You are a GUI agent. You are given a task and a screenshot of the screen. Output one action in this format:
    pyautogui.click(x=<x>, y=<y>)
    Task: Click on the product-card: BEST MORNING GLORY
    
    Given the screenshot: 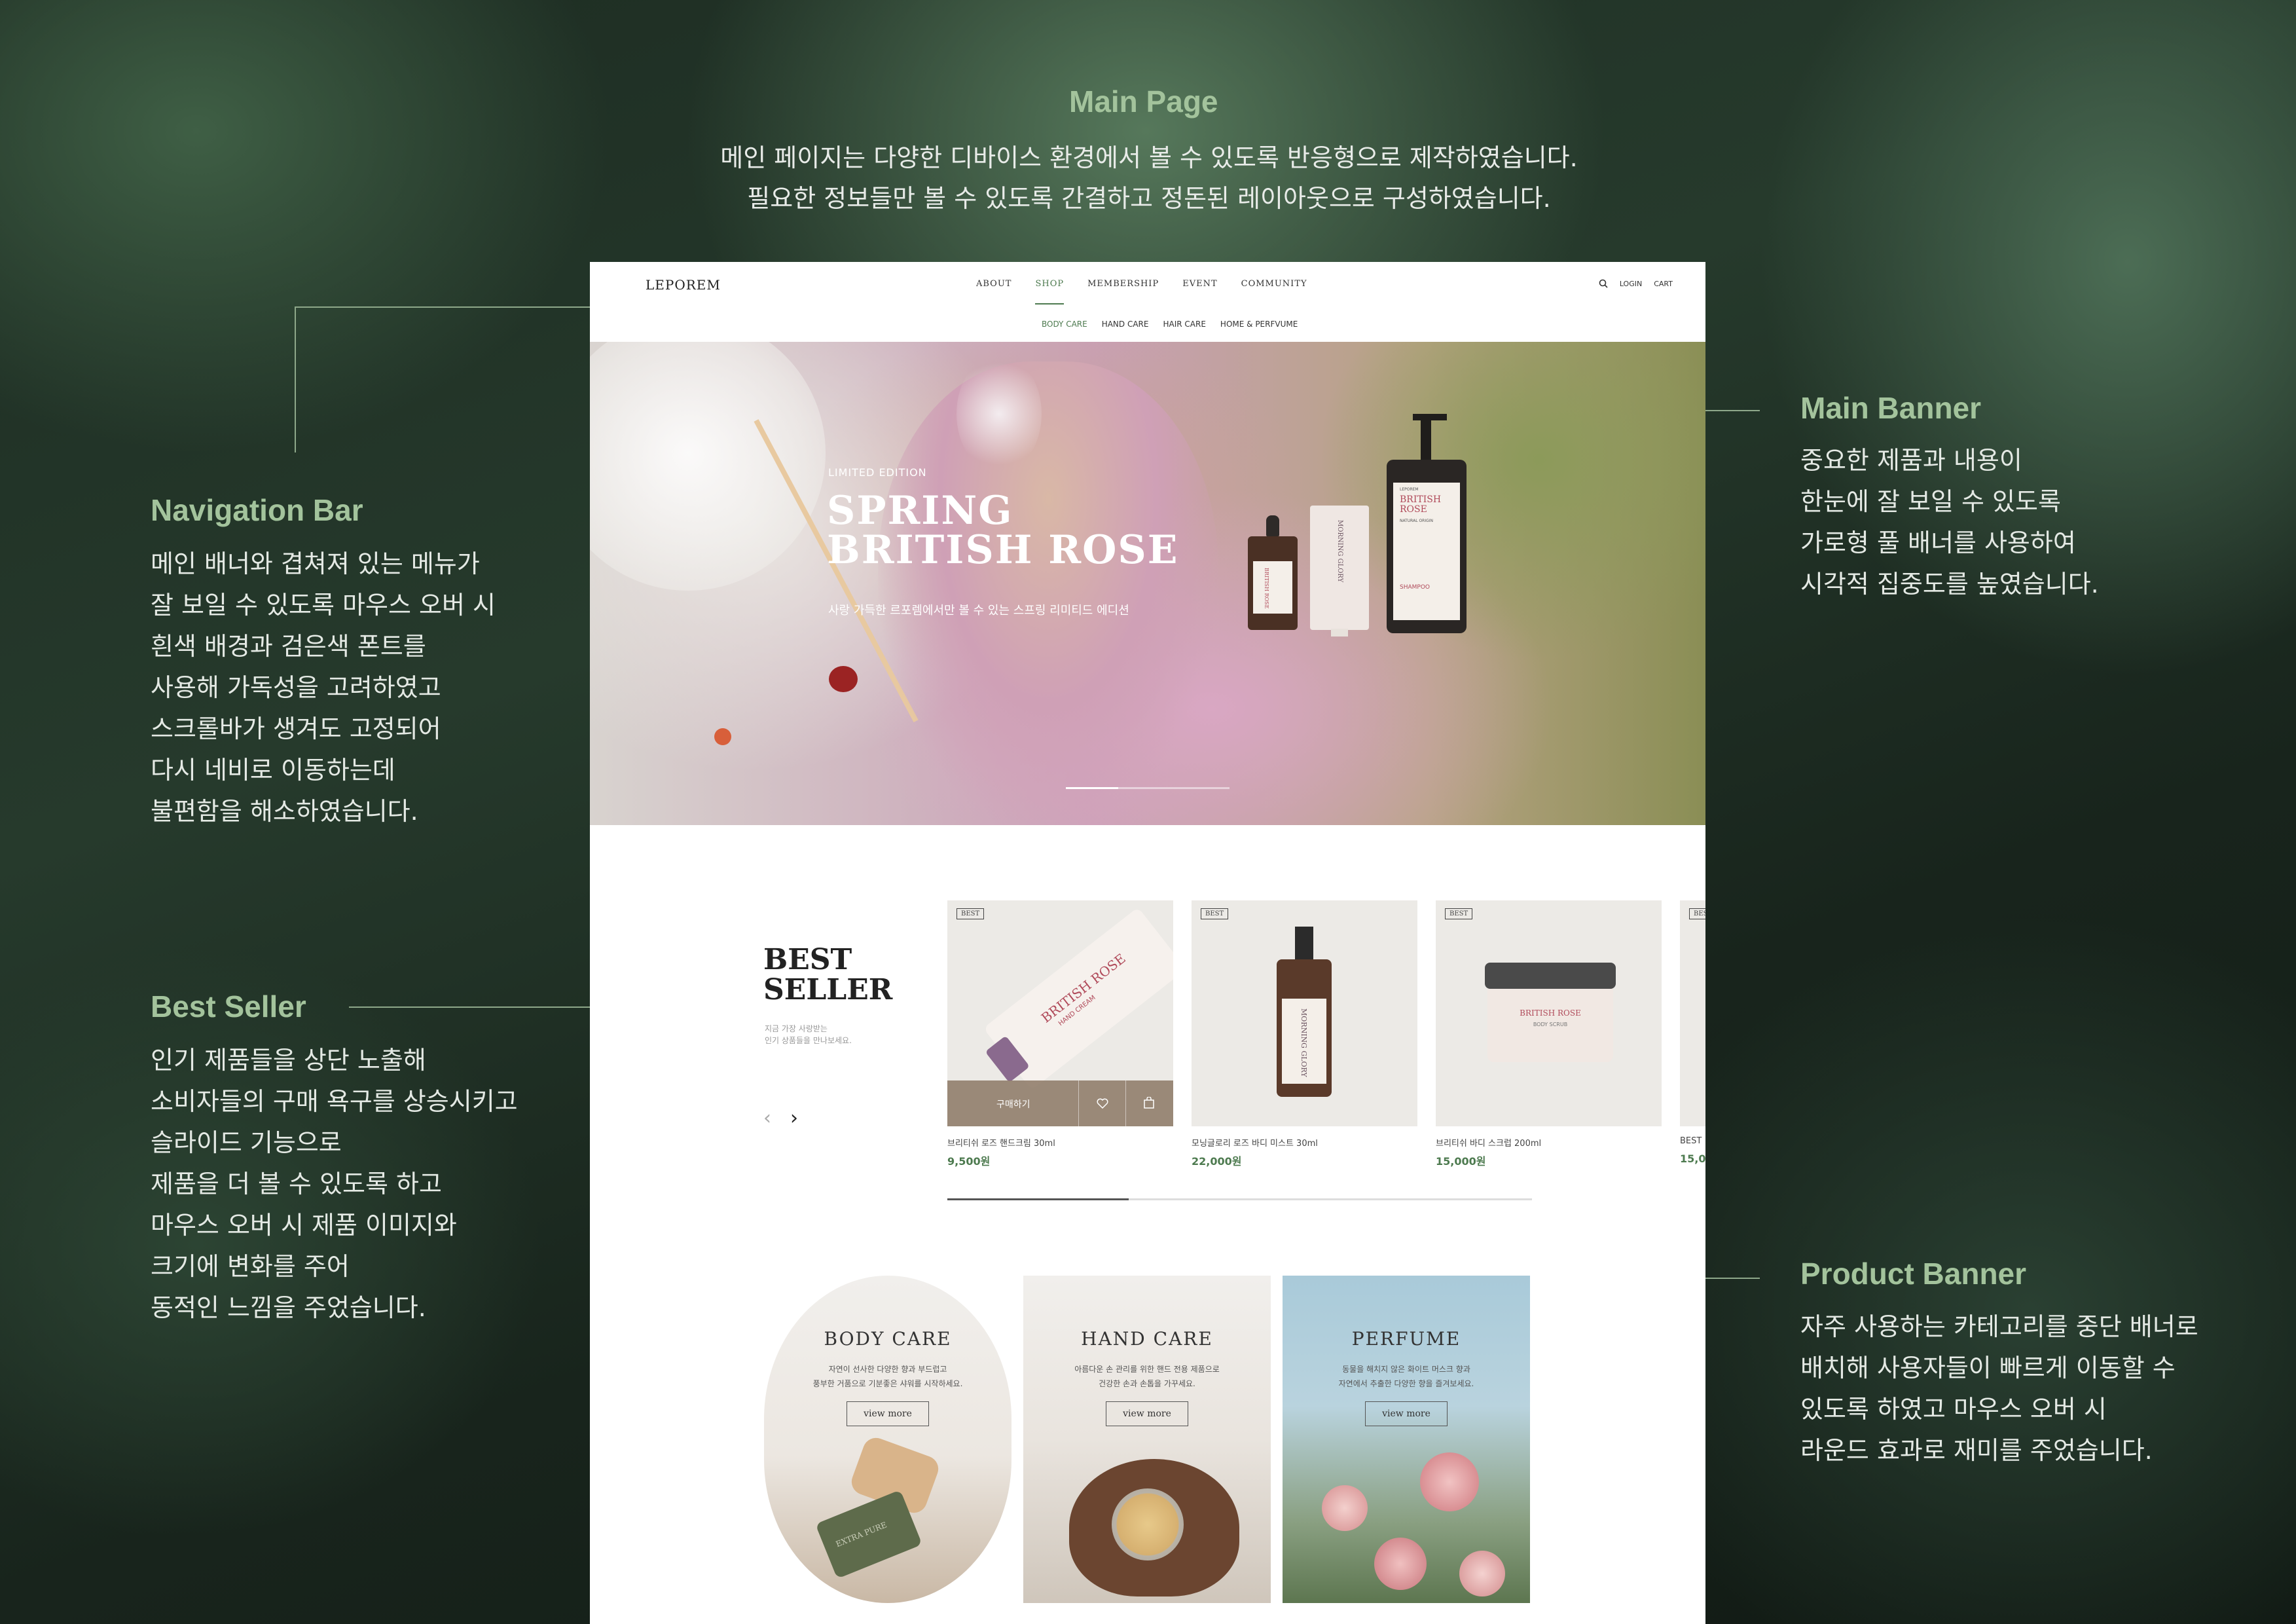 What is the action you would take?
    pyautogui.click(x=1304, y=1013)
    